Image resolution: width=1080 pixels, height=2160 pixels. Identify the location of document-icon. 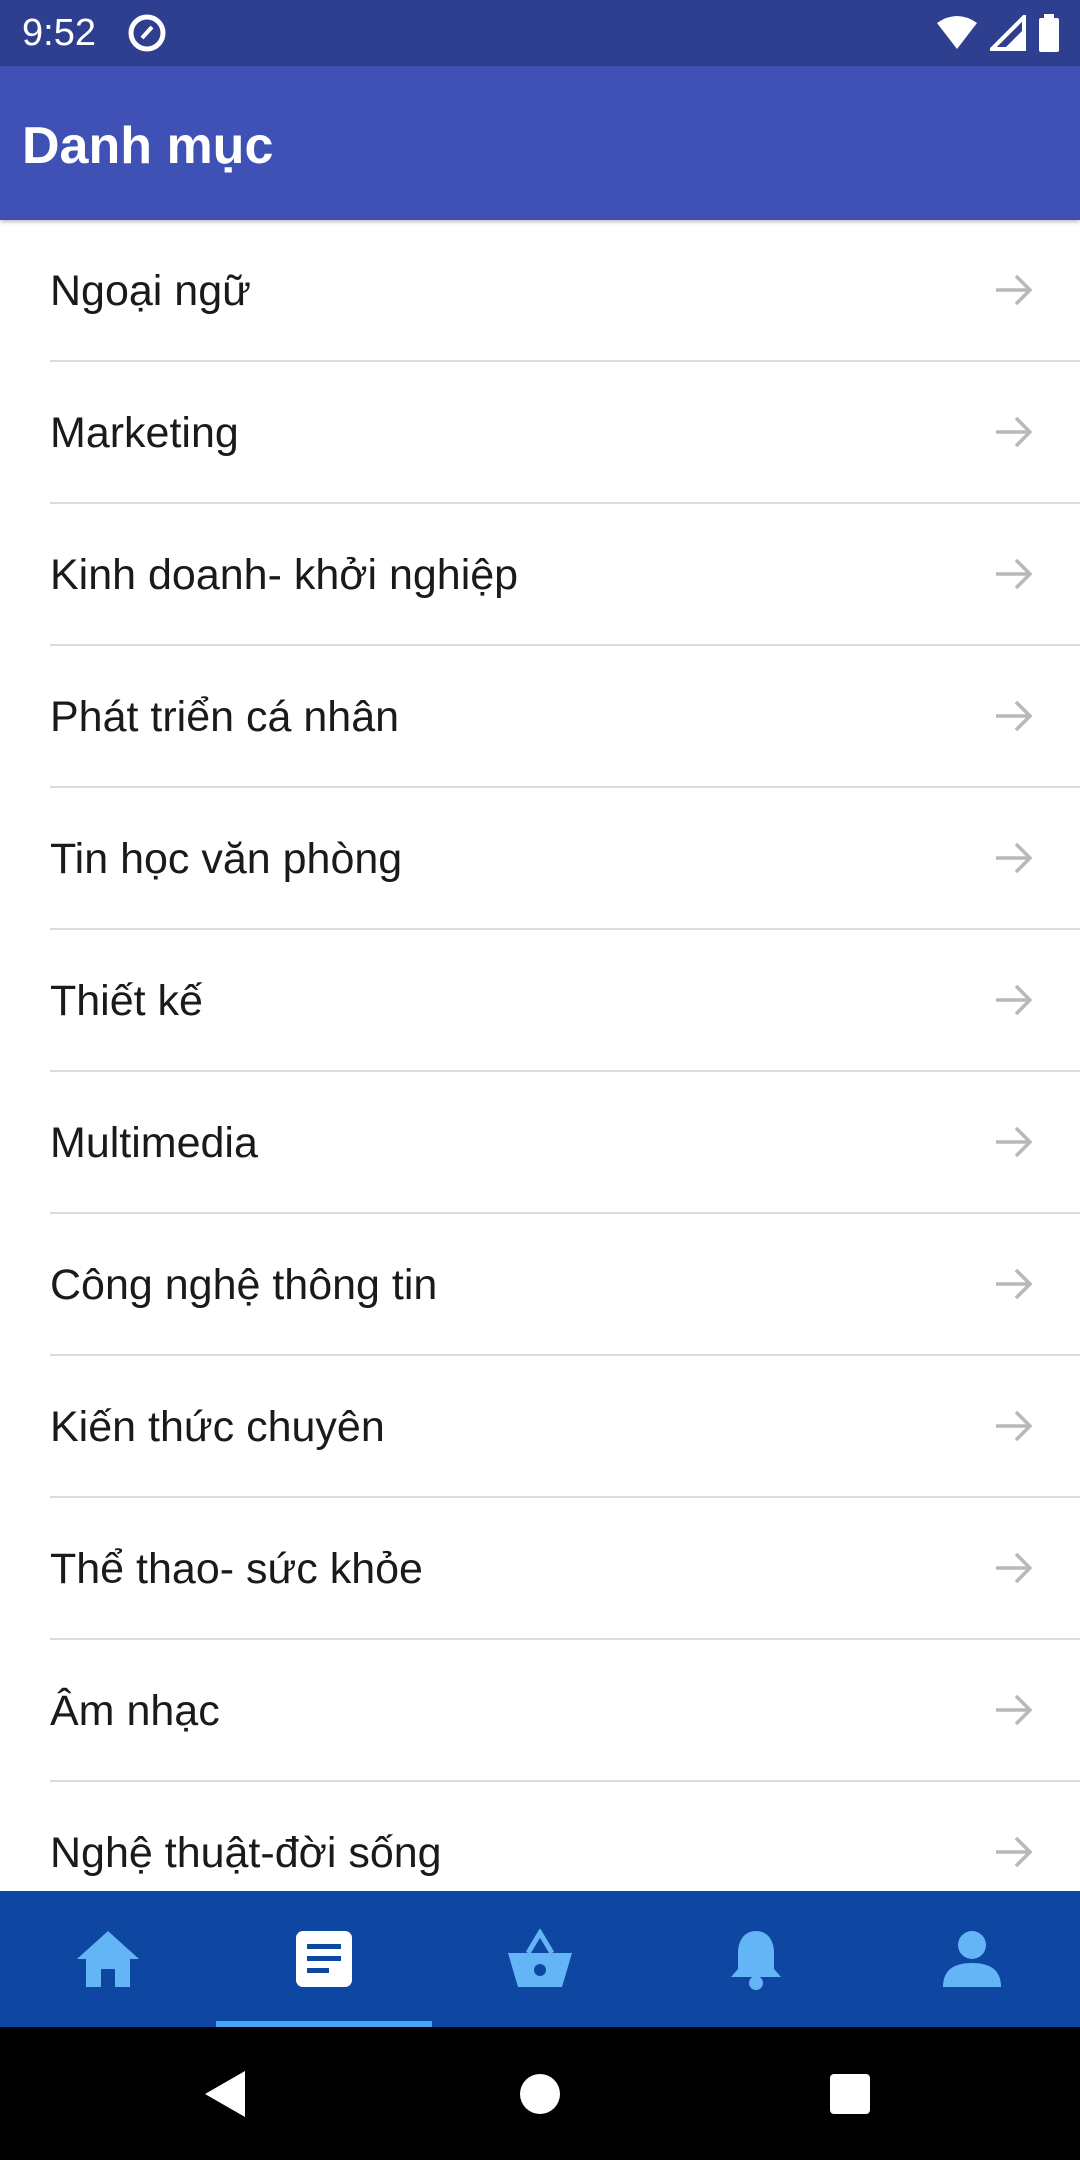
(324, 1959).